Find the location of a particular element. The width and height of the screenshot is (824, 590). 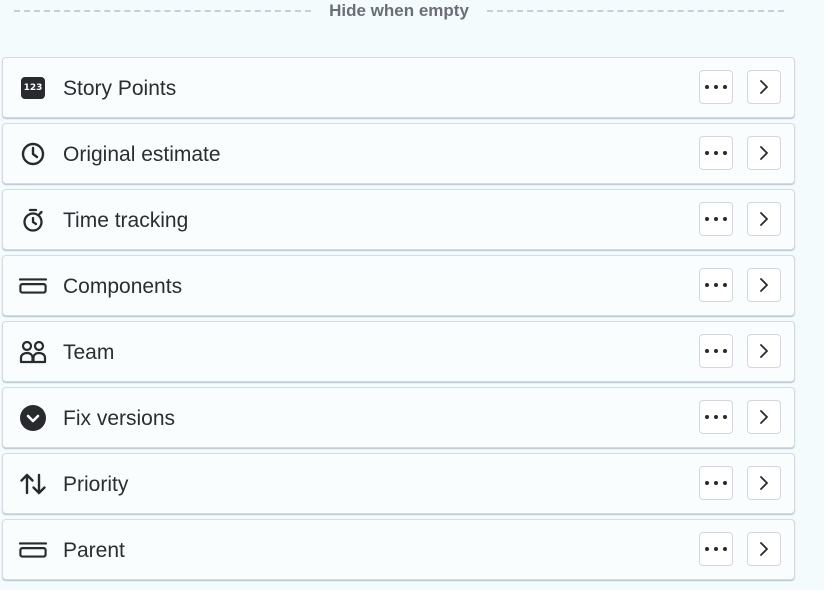

field-label: Parent is located at coordinates (94, 550).